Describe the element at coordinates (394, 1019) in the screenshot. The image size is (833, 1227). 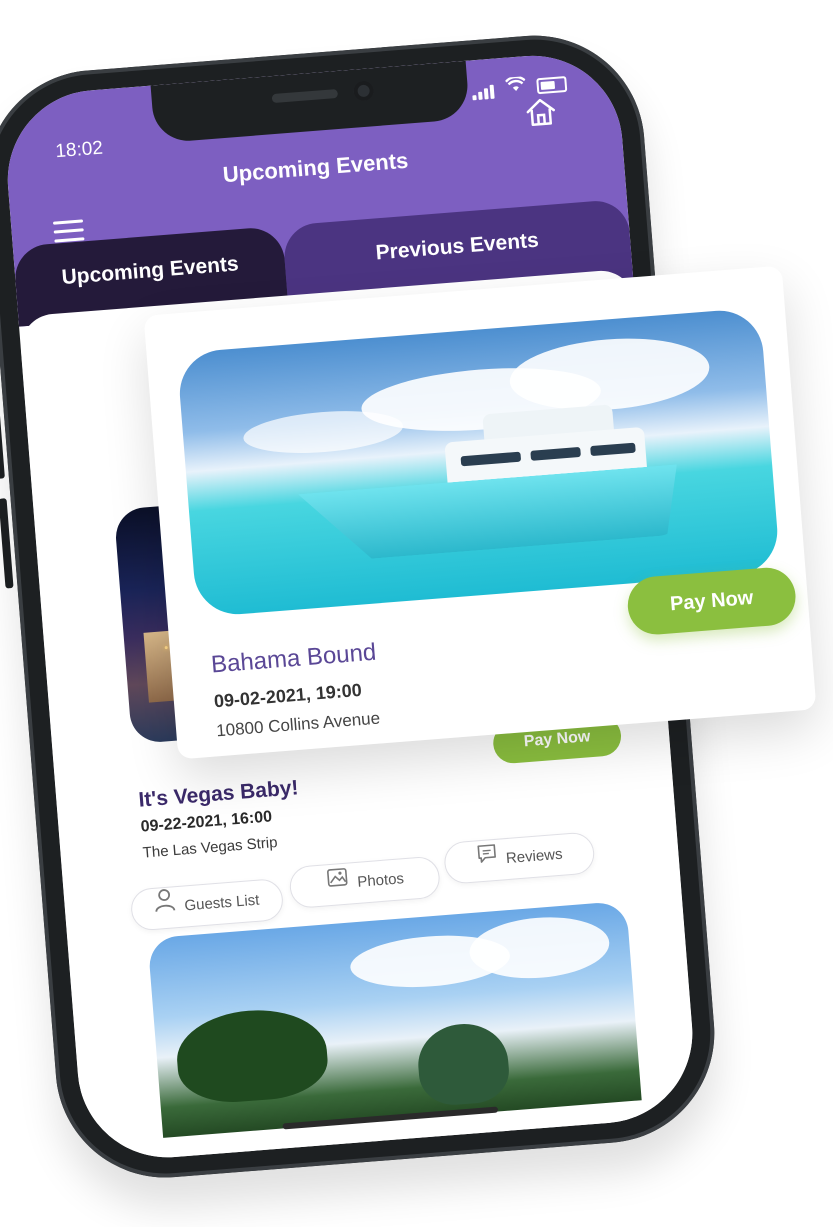
I see `event-image-tropical` at that location.